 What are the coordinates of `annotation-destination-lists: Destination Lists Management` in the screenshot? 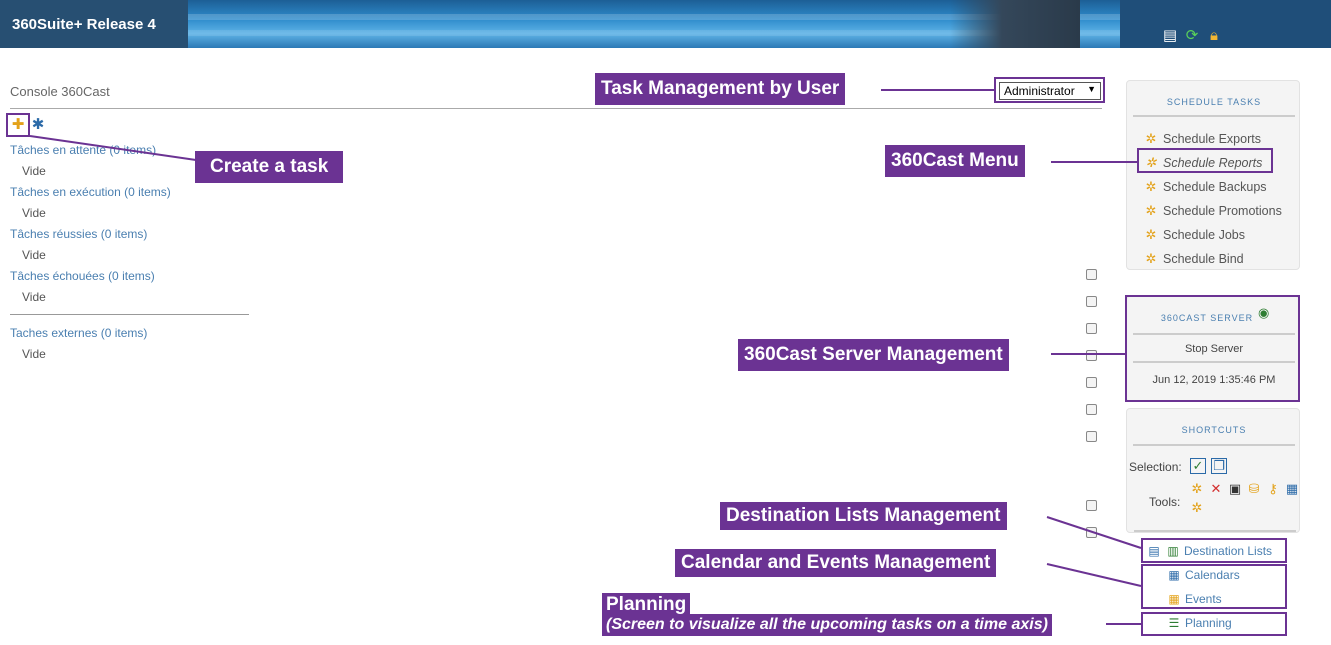 It's located at (863, 516).